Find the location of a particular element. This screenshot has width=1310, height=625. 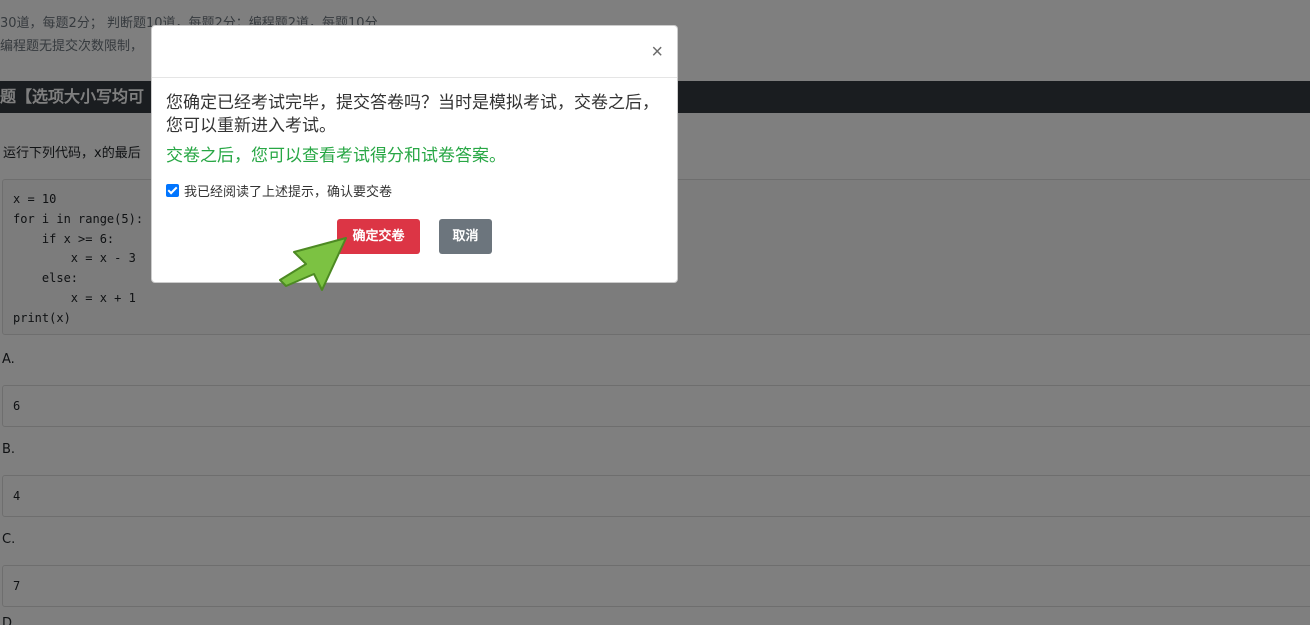

cancel-button: 取消 is located at coordinates (465, 236).